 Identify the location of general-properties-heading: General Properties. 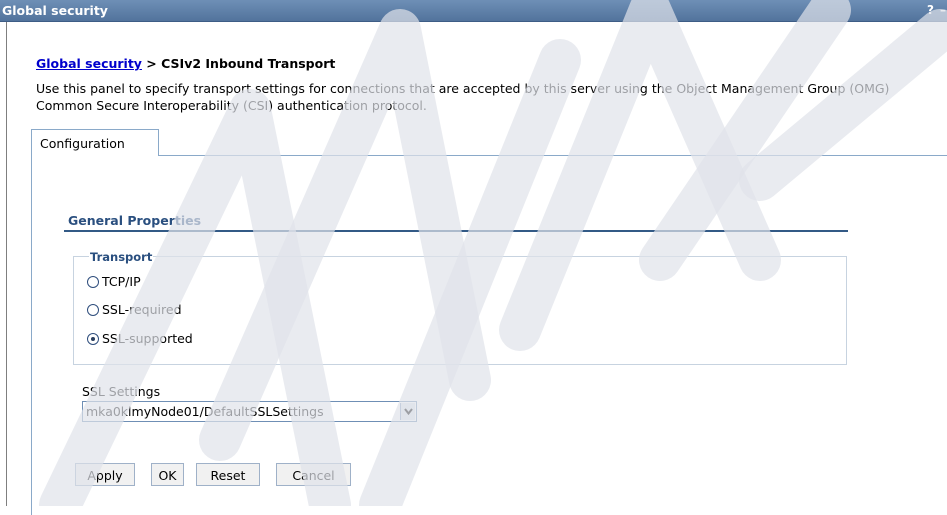
(135, 220).